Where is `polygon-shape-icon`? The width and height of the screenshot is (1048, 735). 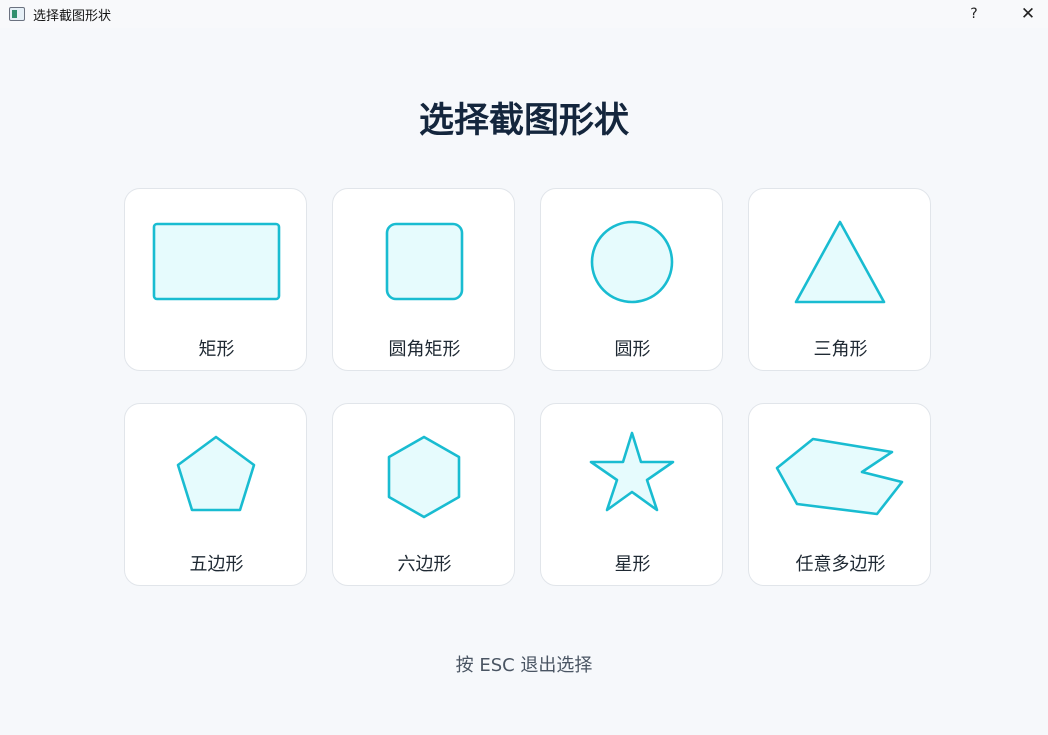
polygon-shape-icon is located at coordinates (839, 476).